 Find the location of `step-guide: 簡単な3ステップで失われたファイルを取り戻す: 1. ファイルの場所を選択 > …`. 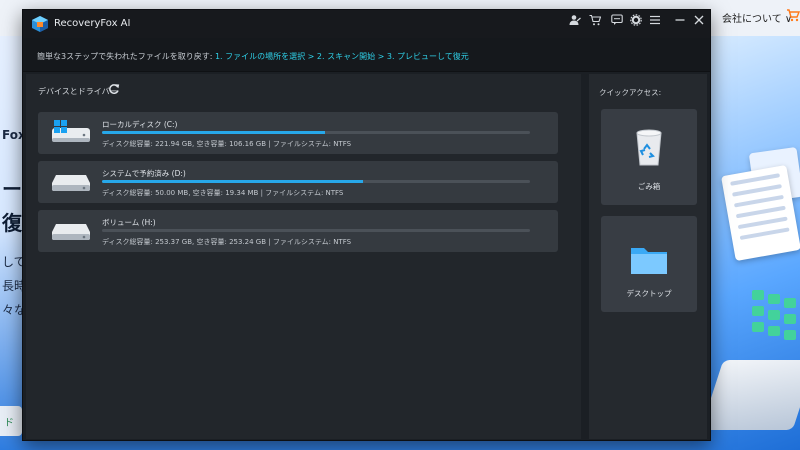

step-guide: 簡単な3ステップで失われたファイルを取り戻す: 1. ファイルの場所を選択 > … is located at coordinates (253, 56).